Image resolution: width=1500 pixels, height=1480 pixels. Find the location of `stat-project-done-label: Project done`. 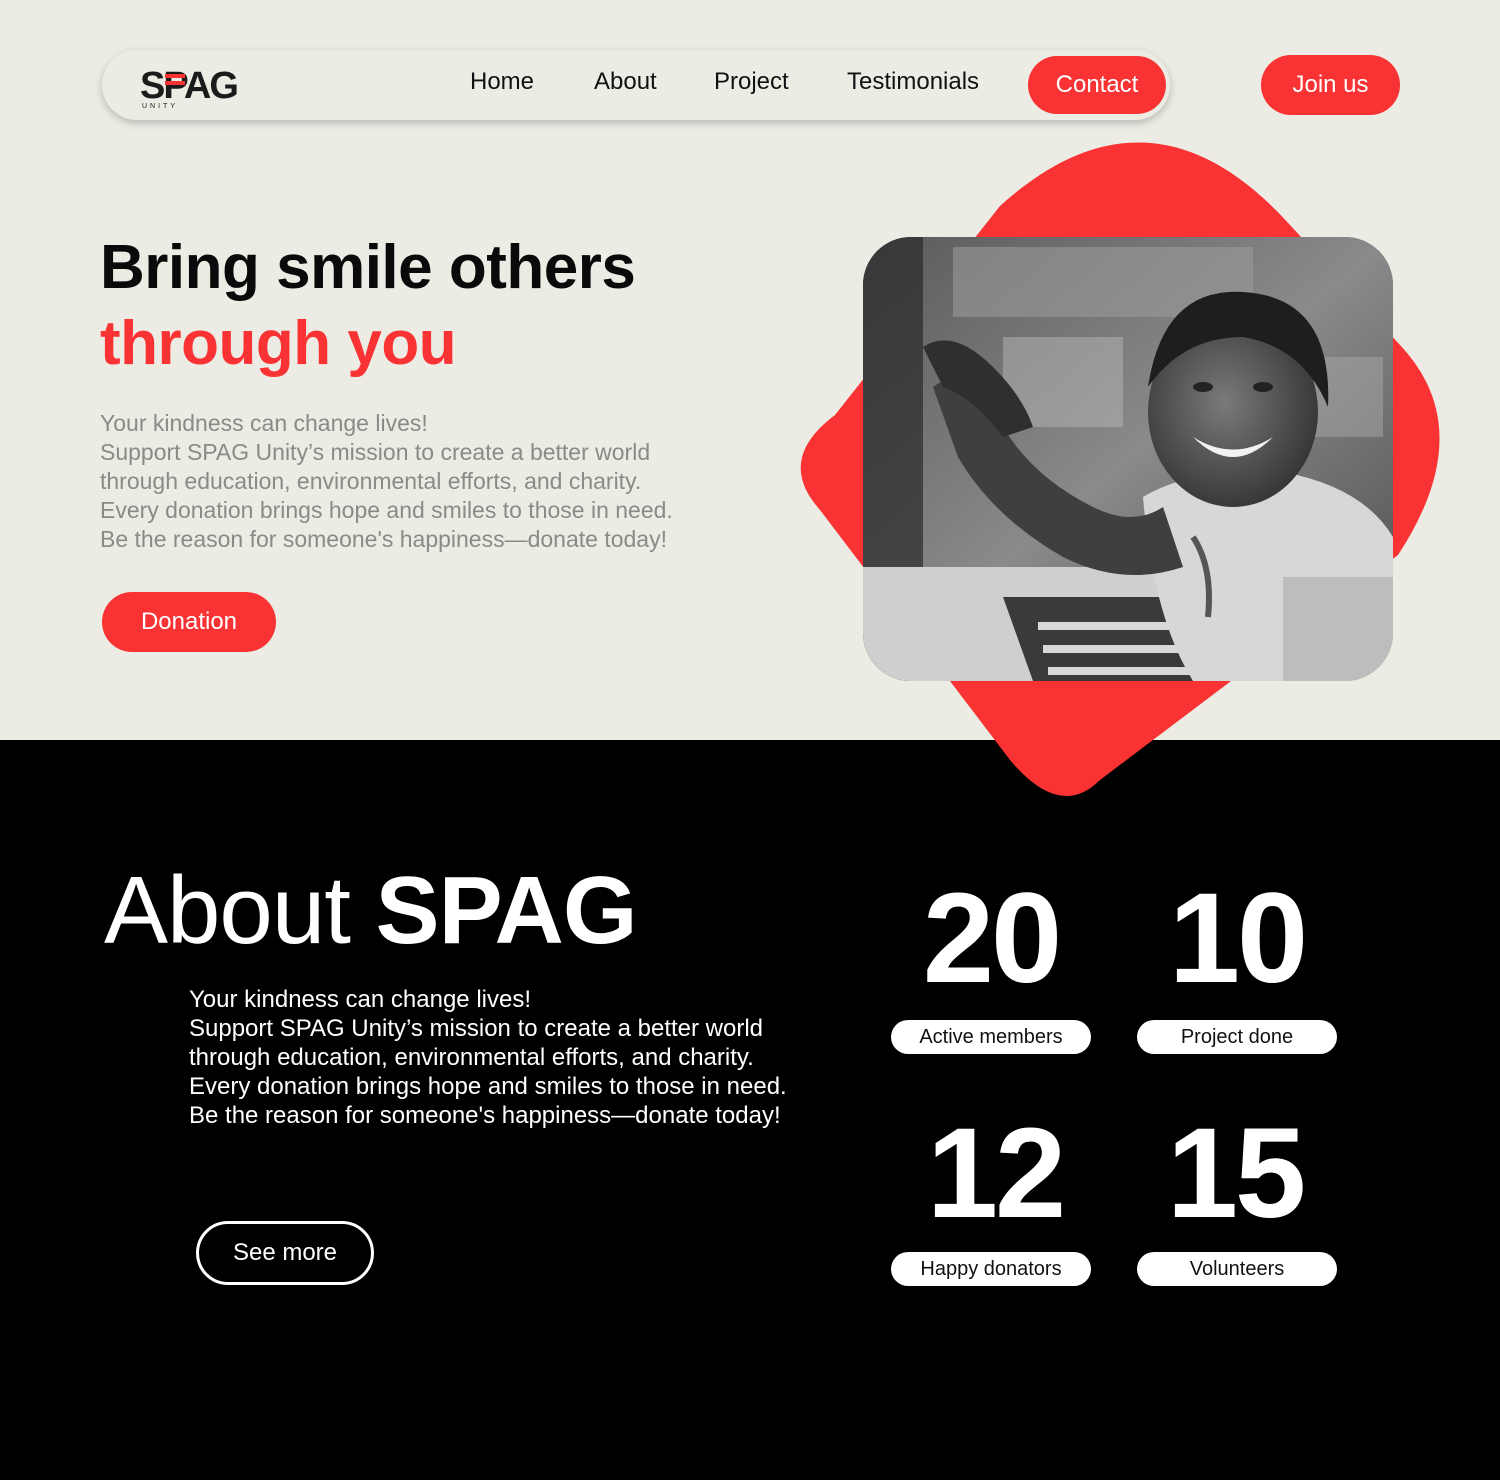

stat-project-done-label: Project done is located at coordinates (1237, 1037).